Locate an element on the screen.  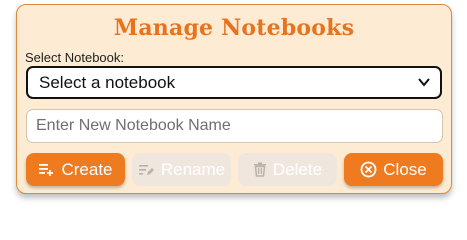
rename-button: Rename is located at coordinates (181, 169).